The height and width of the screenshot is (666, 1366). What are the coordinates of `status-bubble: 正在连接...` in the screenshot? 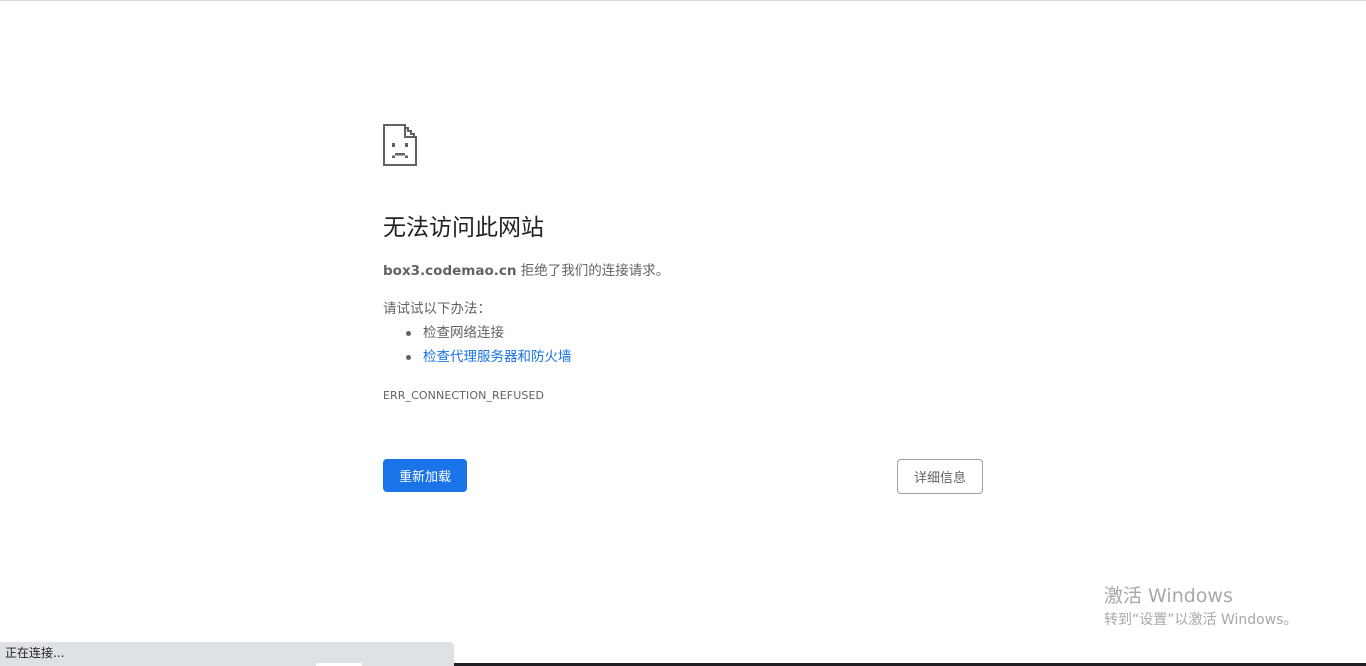 It's located at (227, 654).